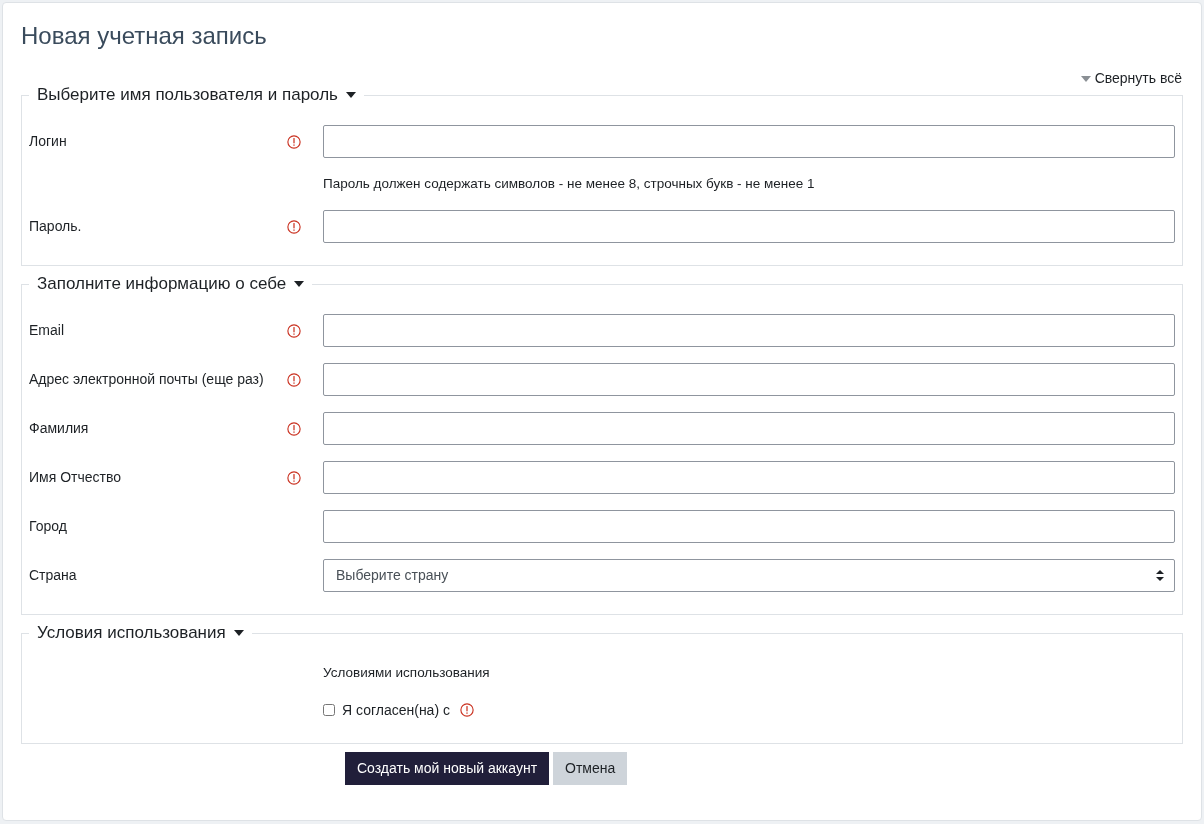 This screenshot has height=824, width=1204. What do you see at coordinates (48, 526) in the screenshot?
I see `field-label: Город` at bounding box center [48, 526].